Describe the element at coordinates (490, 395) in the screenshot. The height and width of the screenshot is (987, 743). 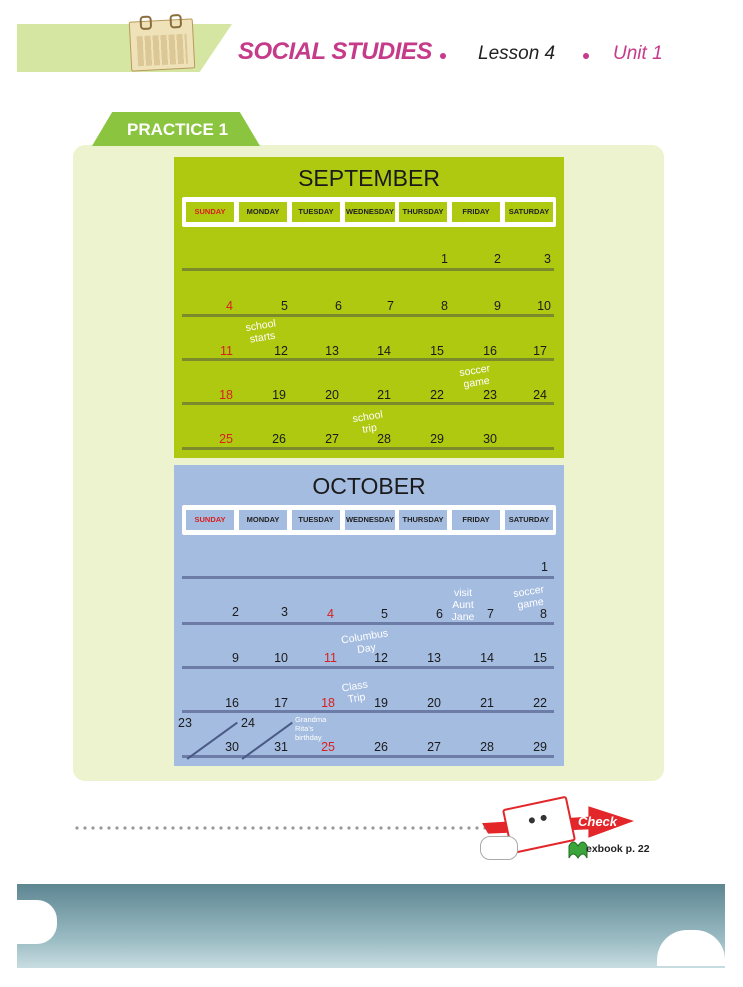
I see `date-cell: 23` at that location.